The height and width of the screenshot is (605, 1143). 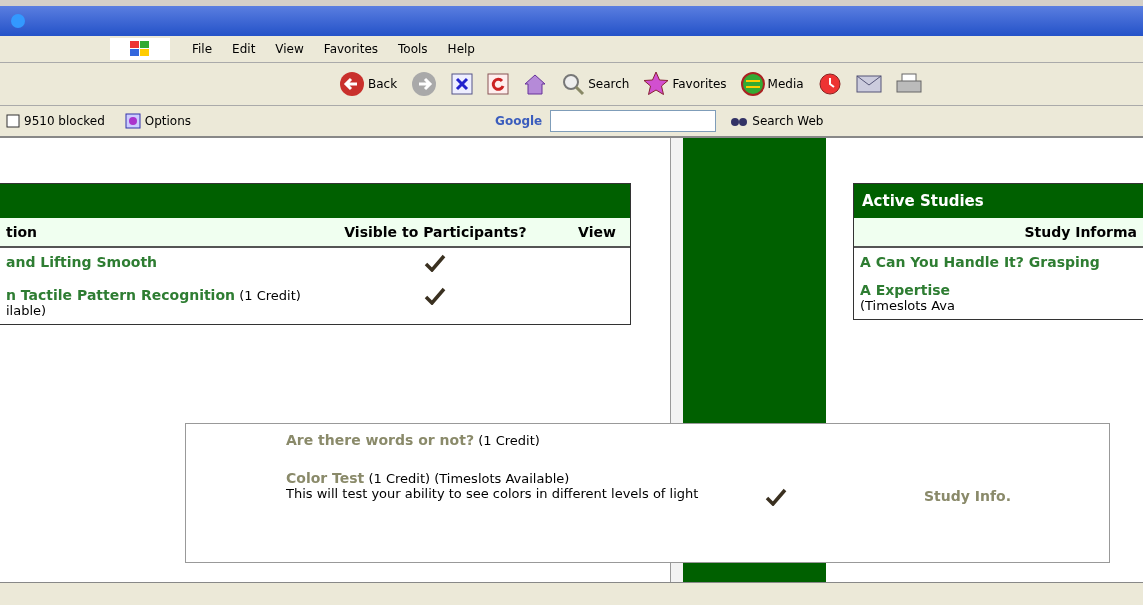 I want to click on study-title: and Lifting Smooth, so click(x=82, y=262).